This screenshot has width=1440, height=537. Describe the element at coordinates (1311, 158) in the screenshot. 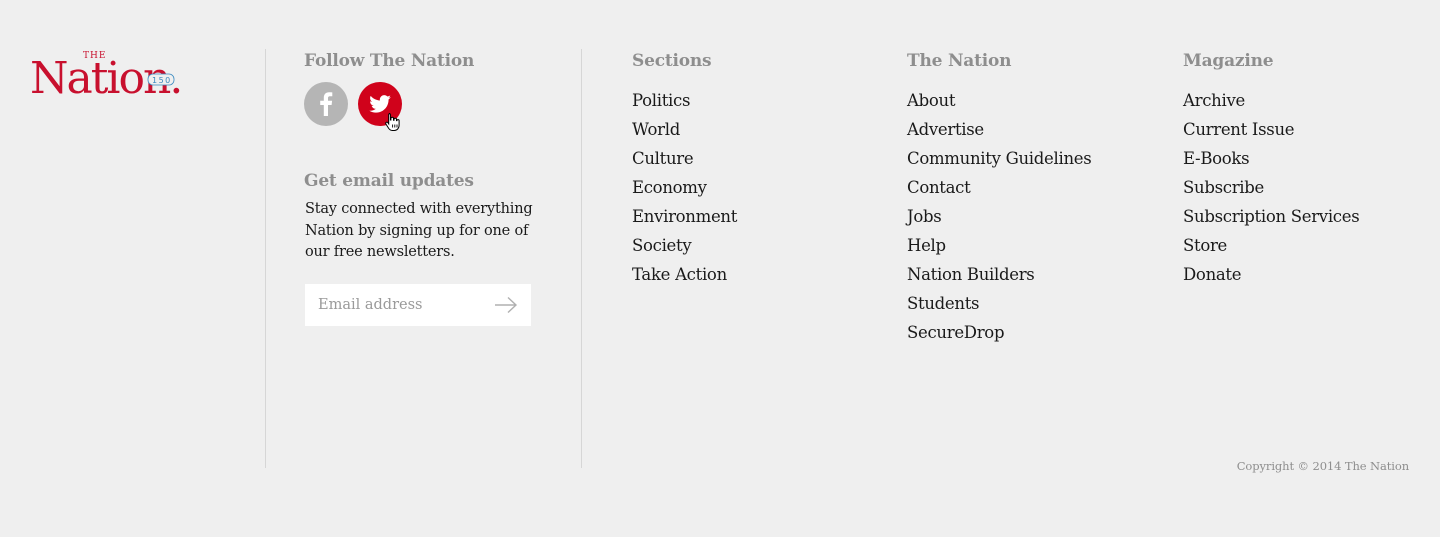

I see `list-item: E-Books` at that location.